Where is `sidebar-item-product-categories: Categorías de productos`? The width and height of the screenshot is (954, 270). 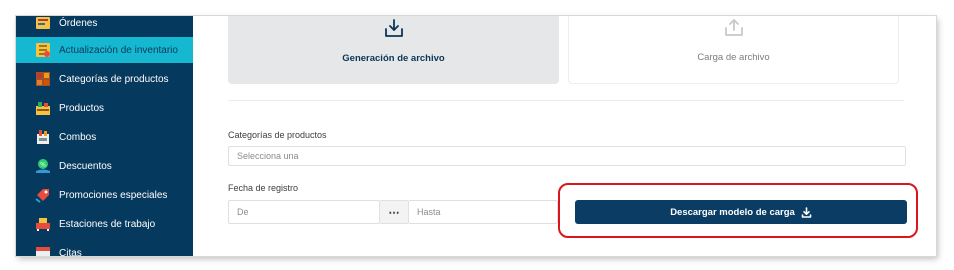 sidebar-item-product-categories: Categorías de productos is located at coordinates (104, 79).